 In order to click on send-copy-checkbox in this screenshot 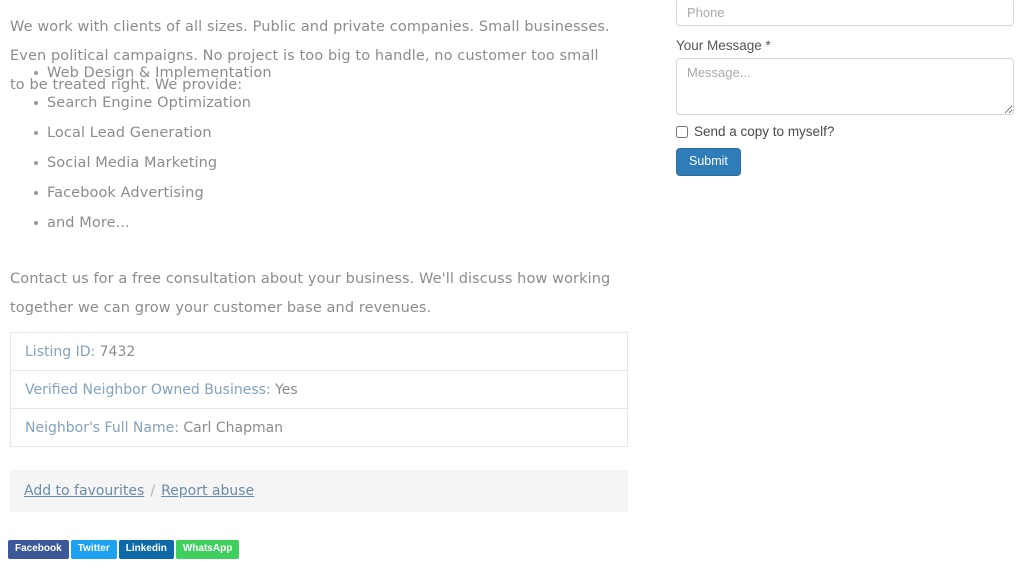, I will do `click(682, 131)`.